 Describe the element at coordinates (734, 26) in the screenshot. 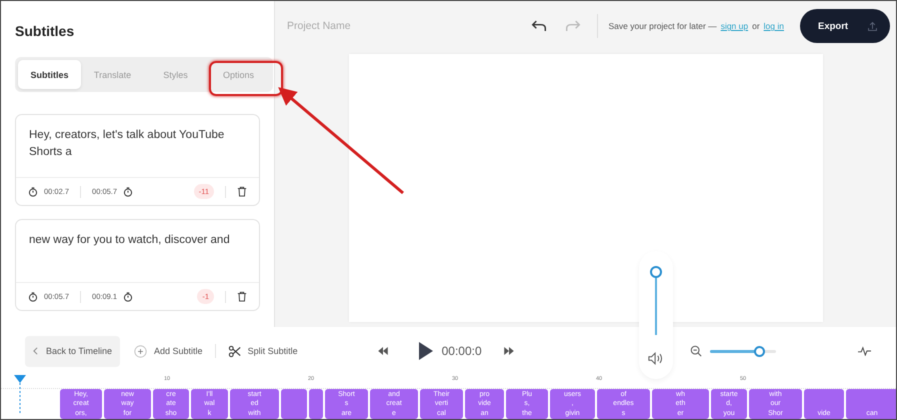

I see `sign-up-link: sign up` at that location.